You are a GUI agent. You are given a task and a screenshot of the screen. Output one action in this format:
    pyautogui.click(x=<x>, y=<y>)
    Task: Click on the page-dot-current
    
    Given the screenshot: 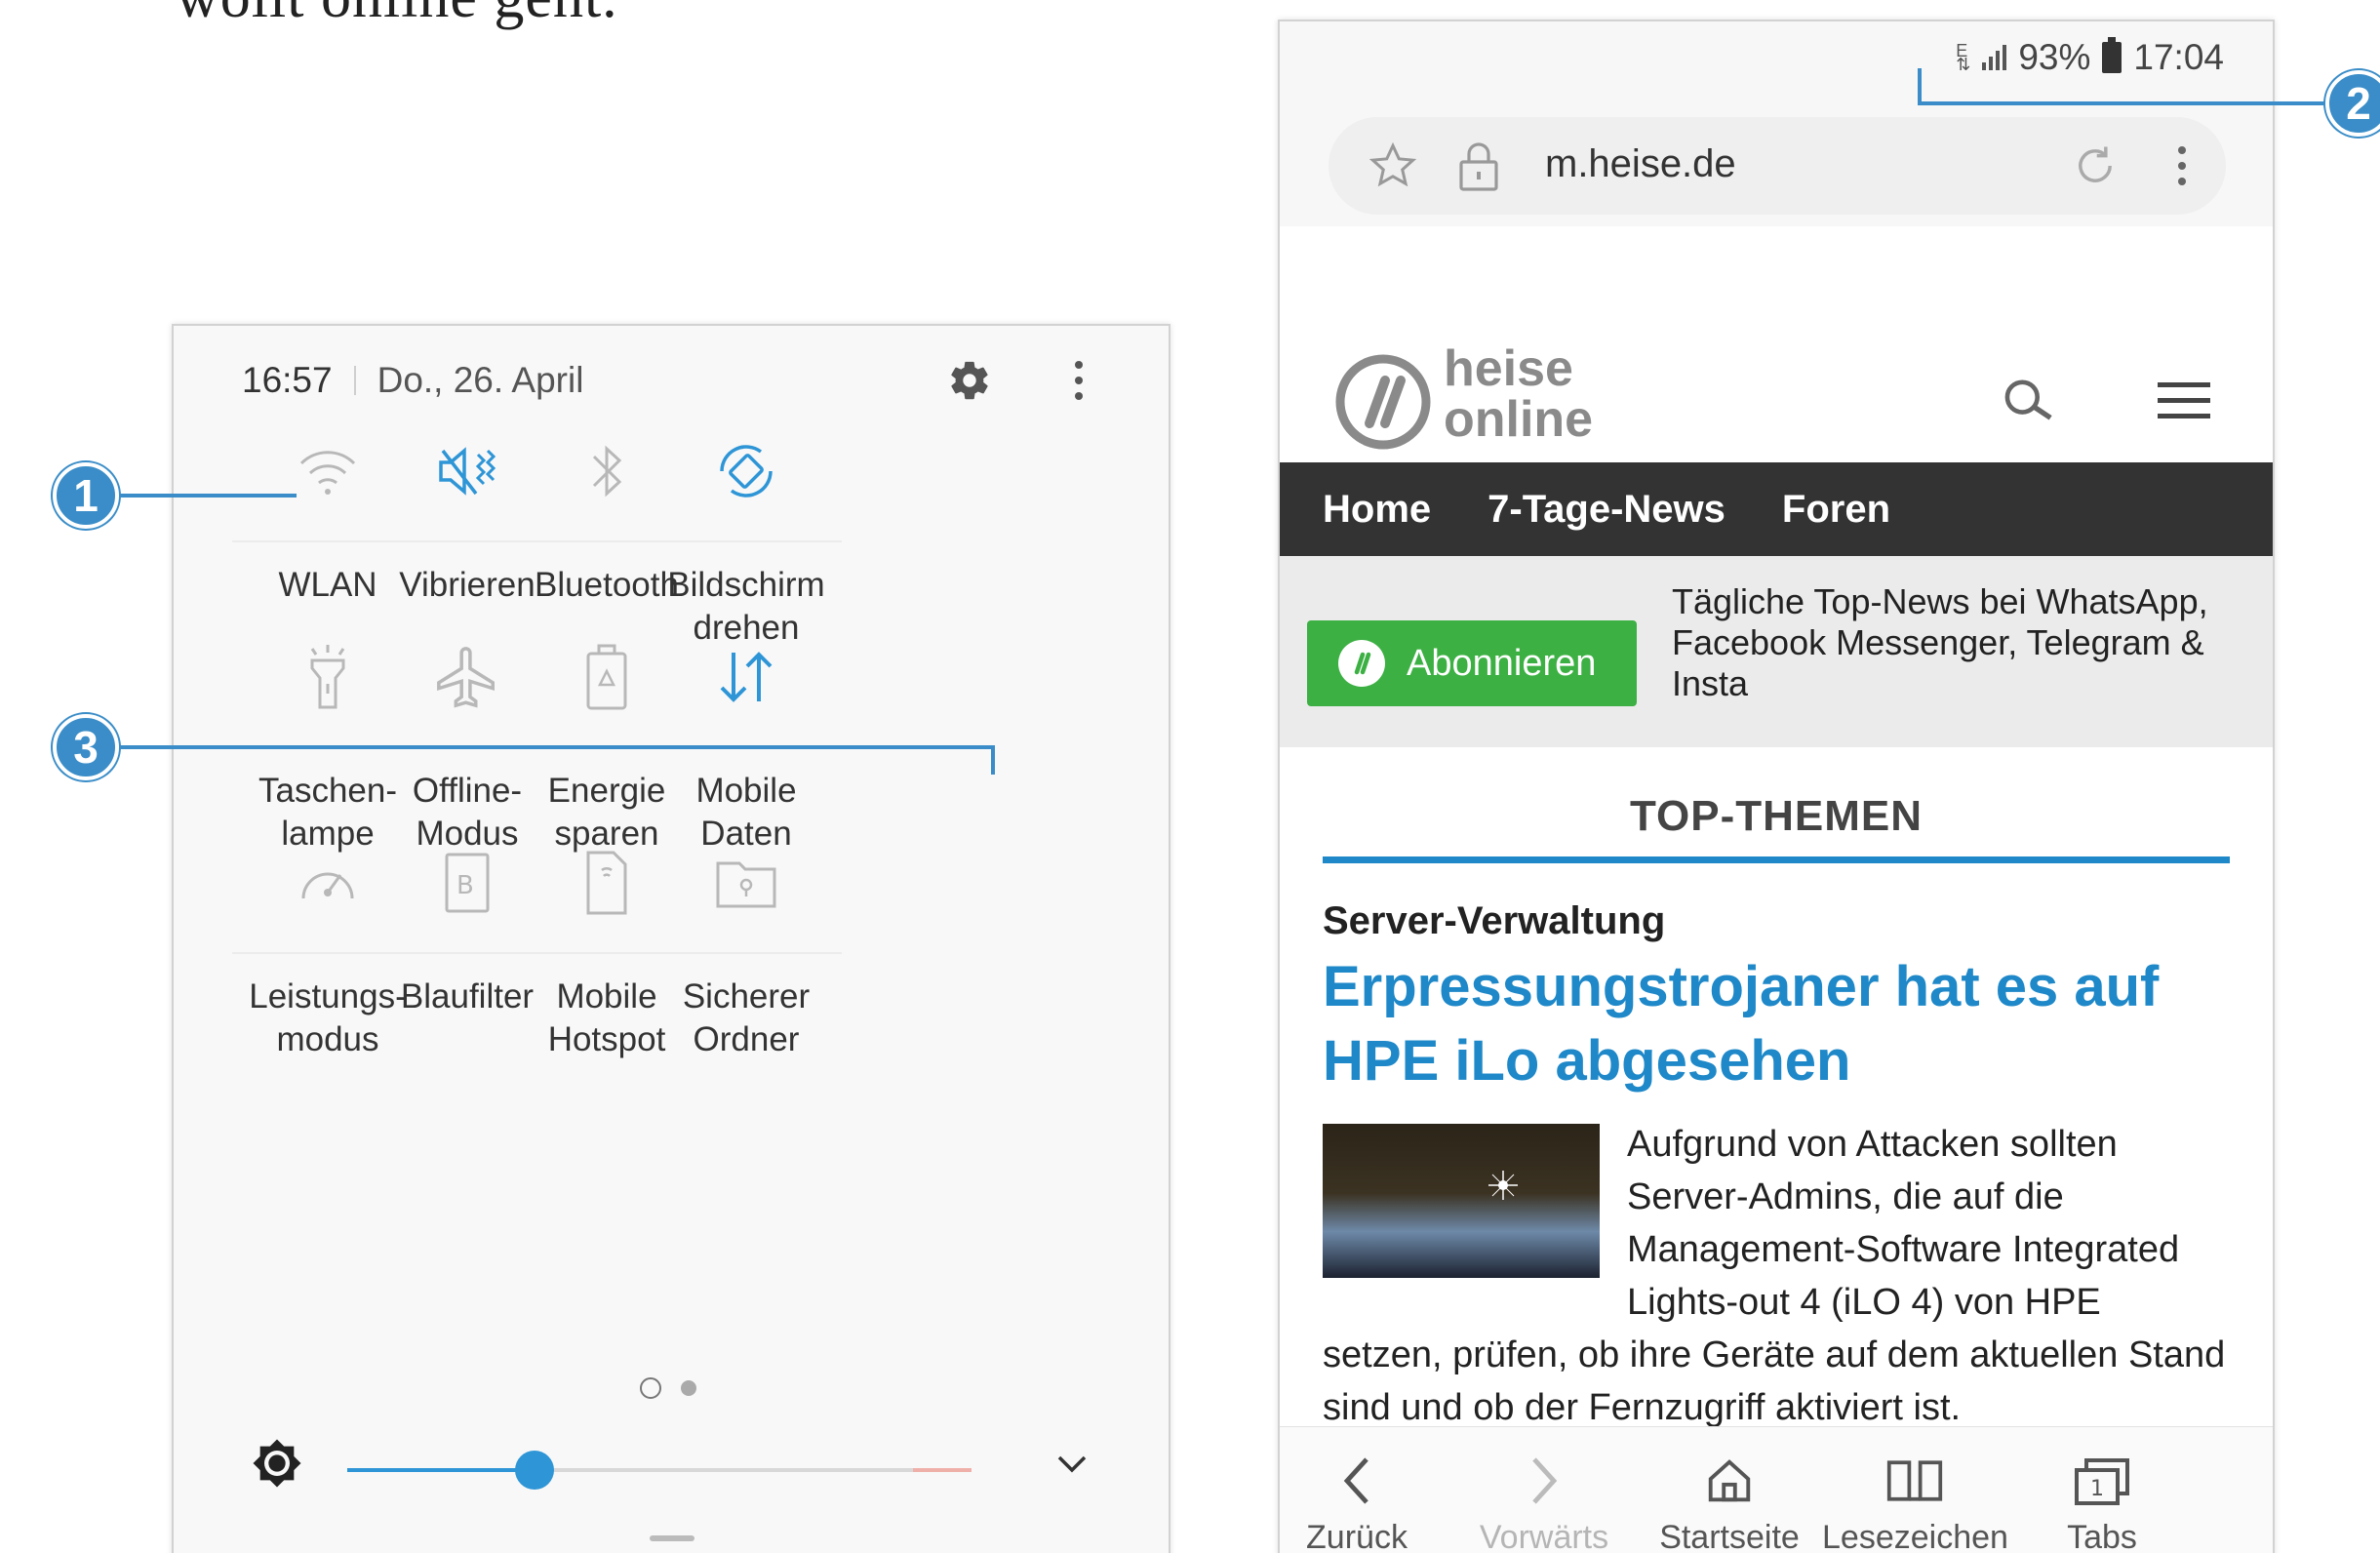 What is the action you would take?
    pyautogui.click(x=650, y=1388)
    